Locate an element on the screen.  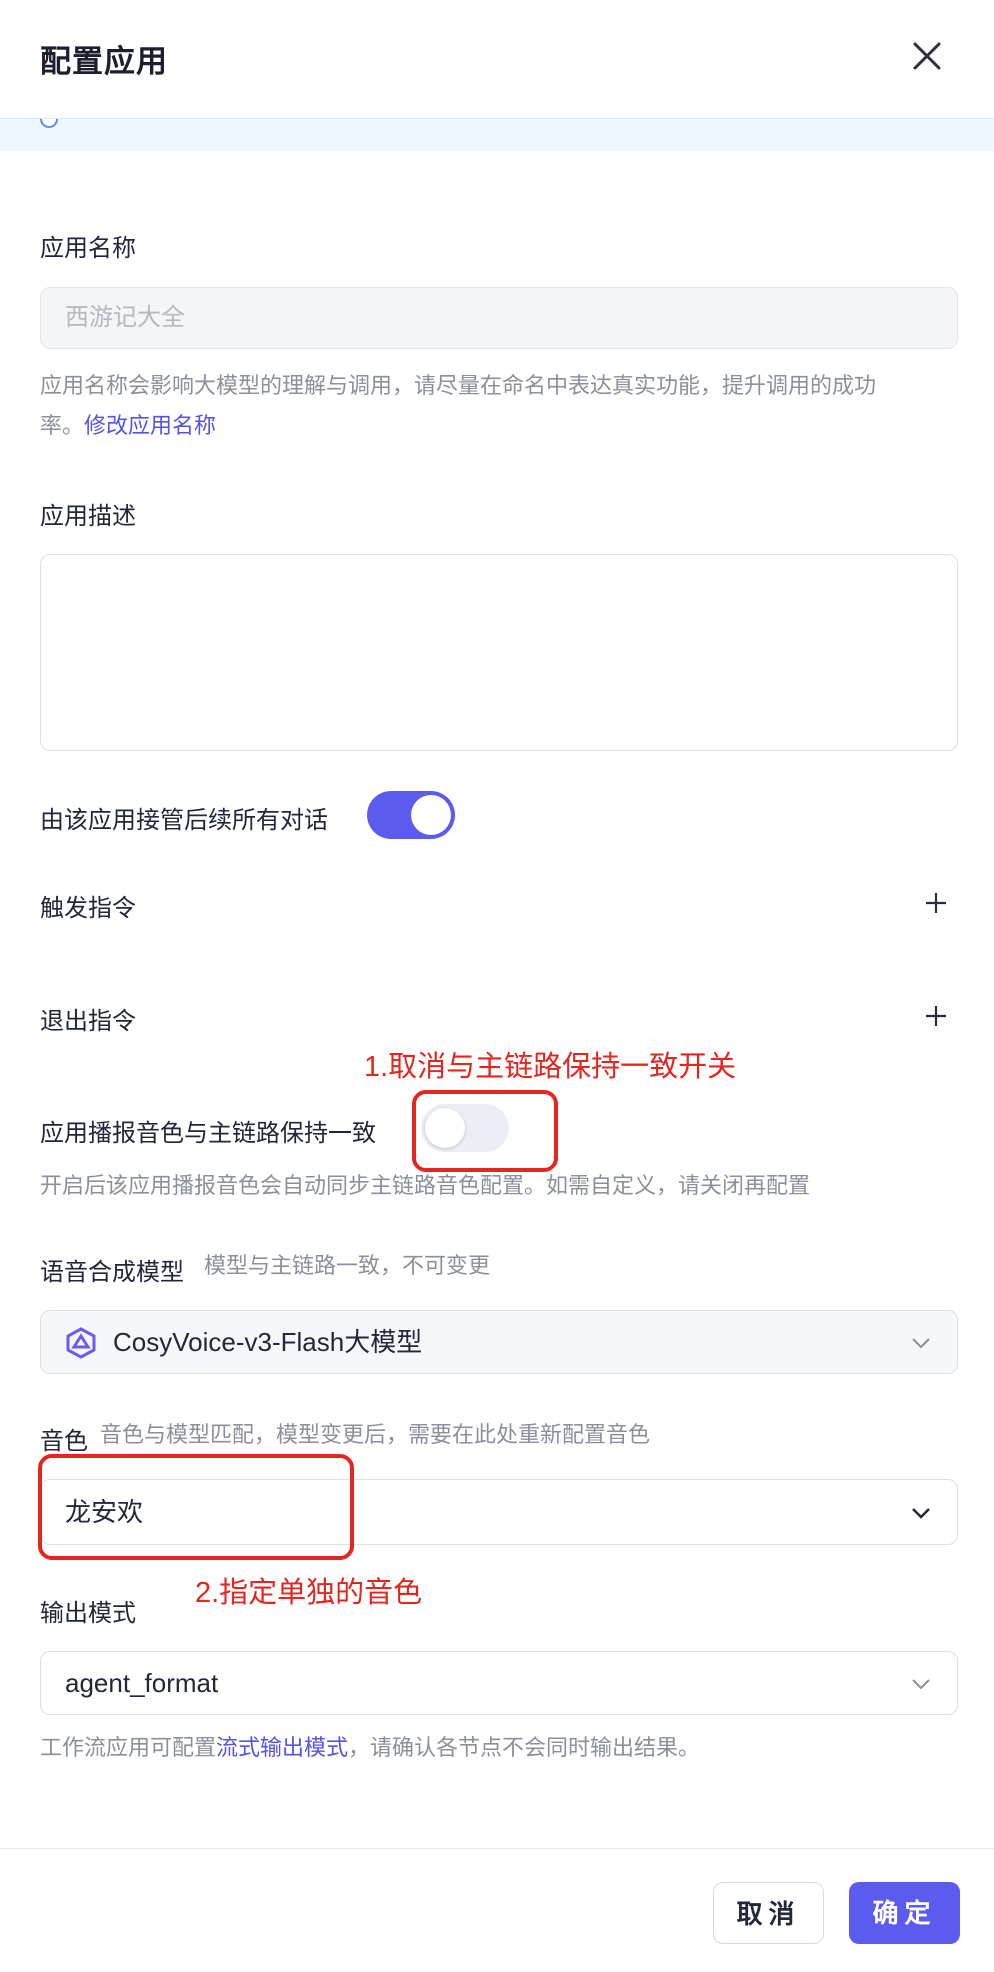
footer-divider is located at coordinates (497, 1848).